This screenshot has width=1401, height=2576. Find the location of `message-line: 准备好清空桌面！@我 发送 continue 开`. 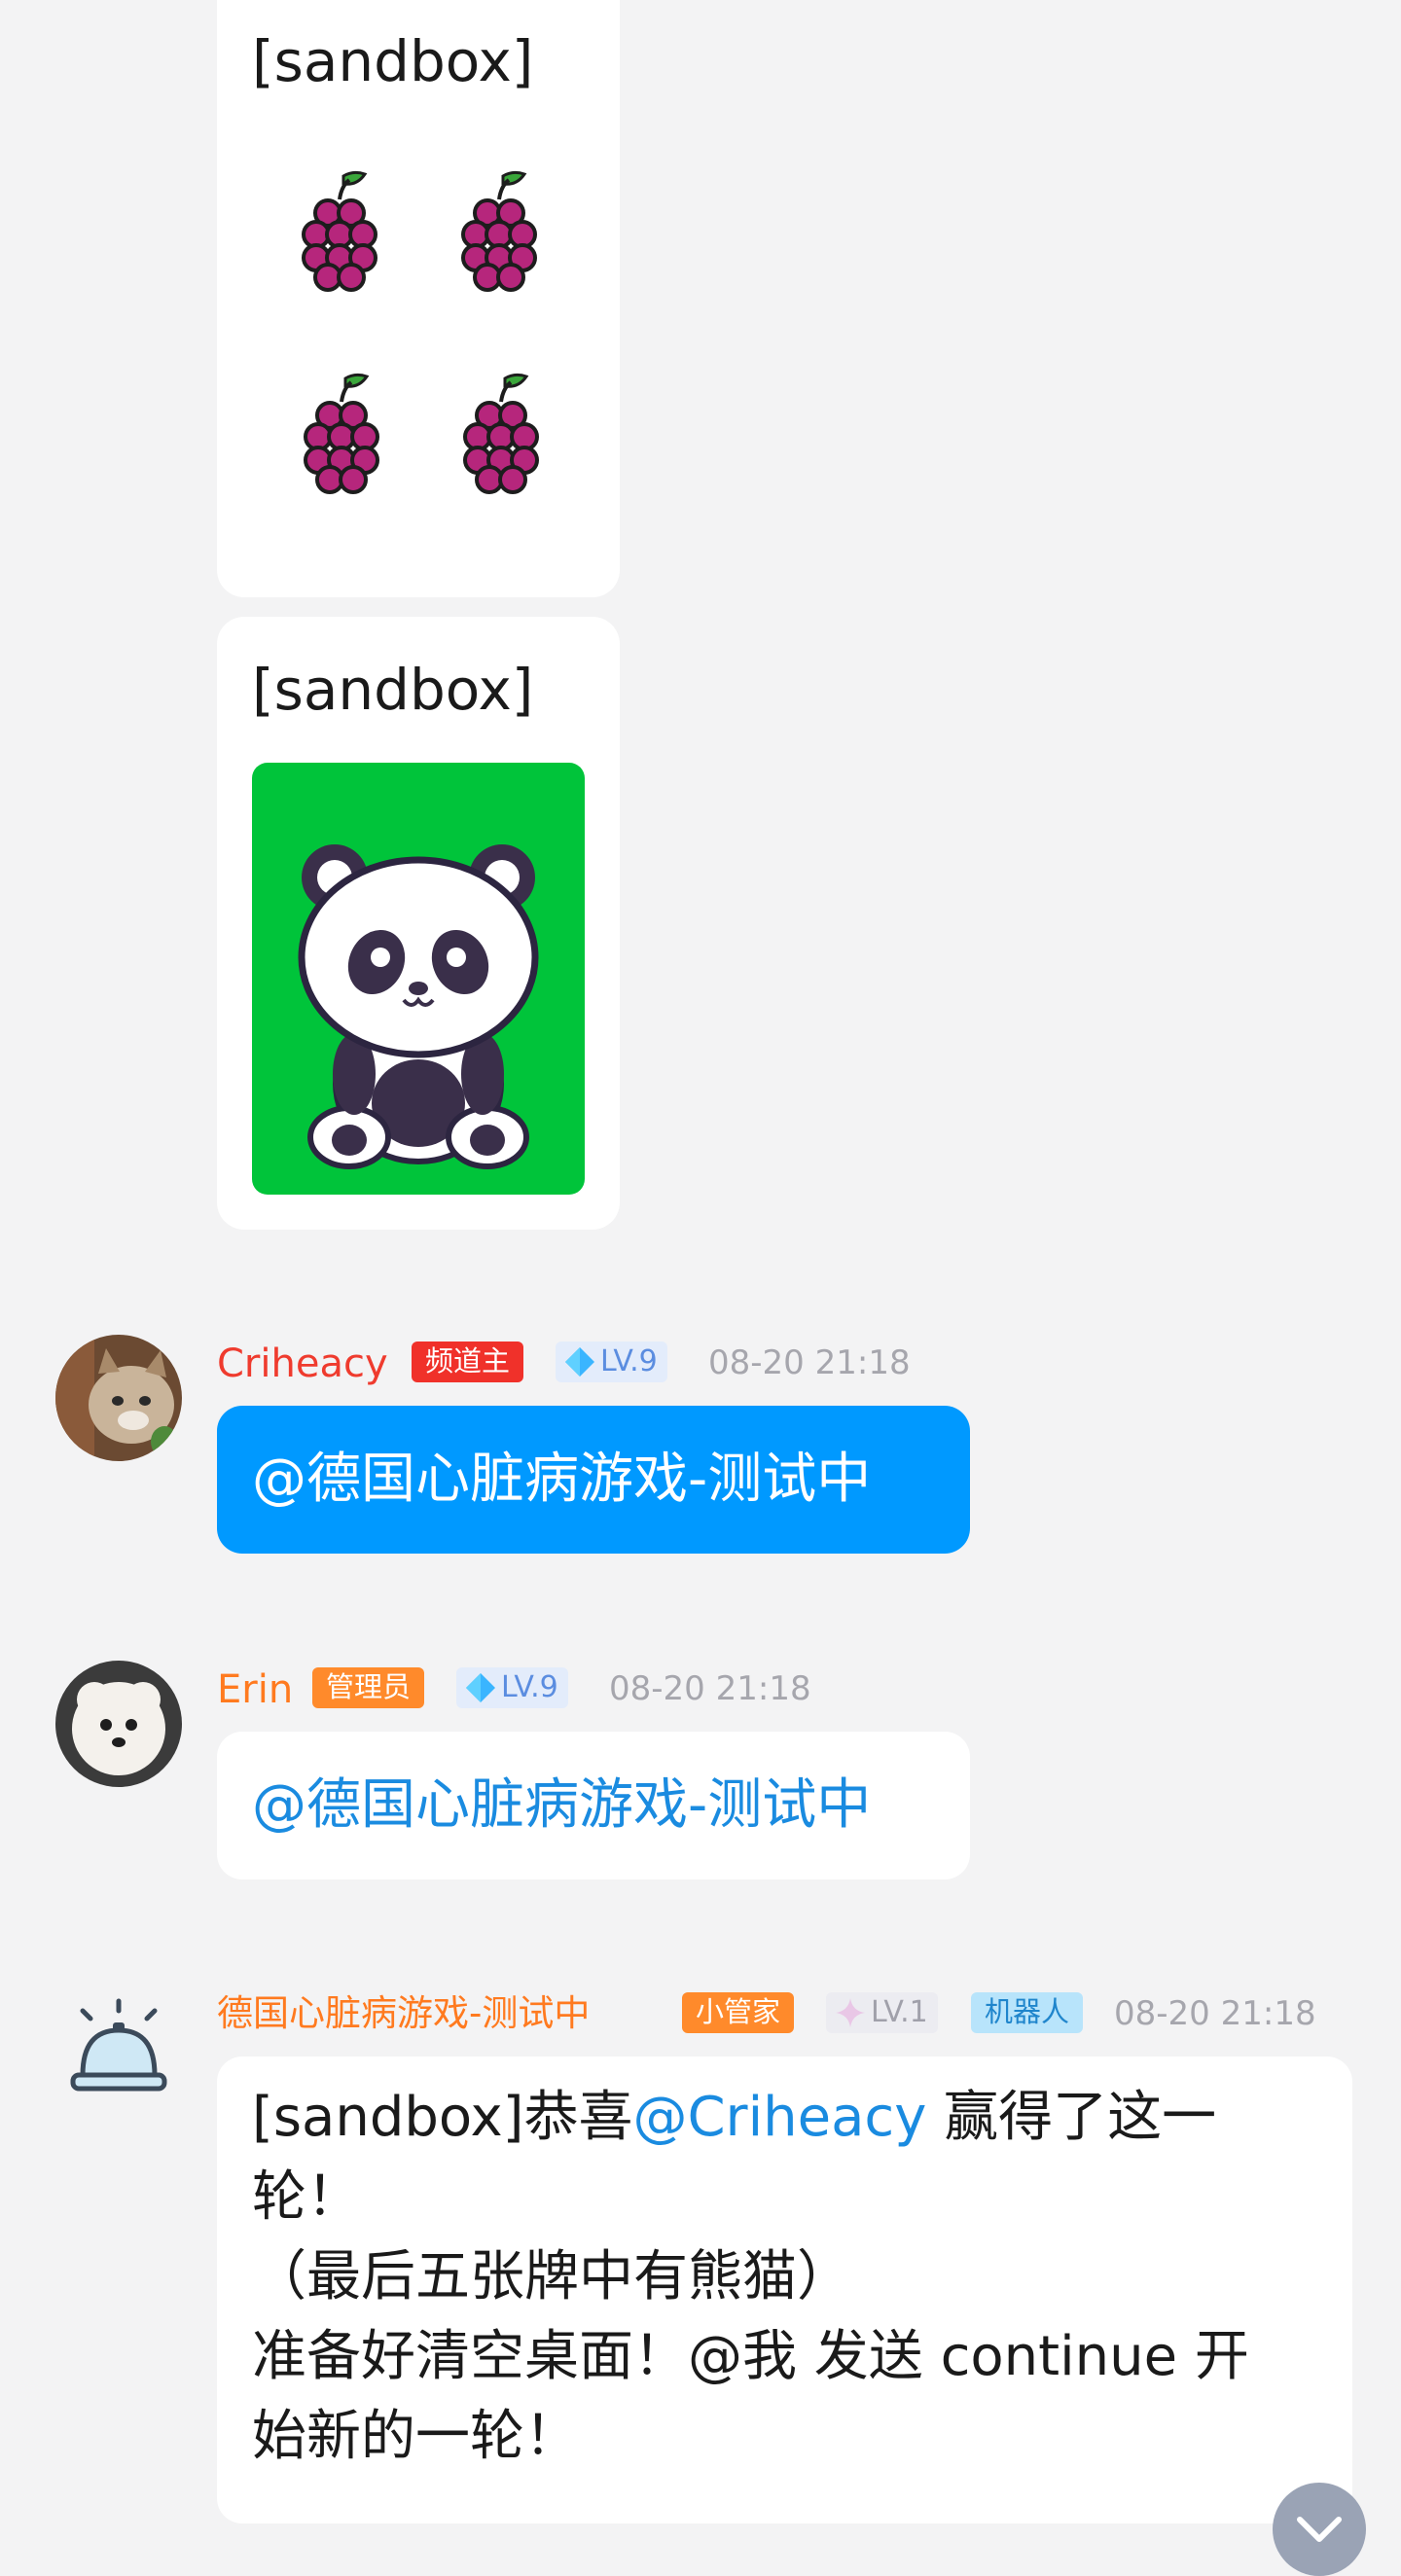

message-line: 准备好清空桌面！@我 发送 continue 开 is located at coordinates (750, 2356).